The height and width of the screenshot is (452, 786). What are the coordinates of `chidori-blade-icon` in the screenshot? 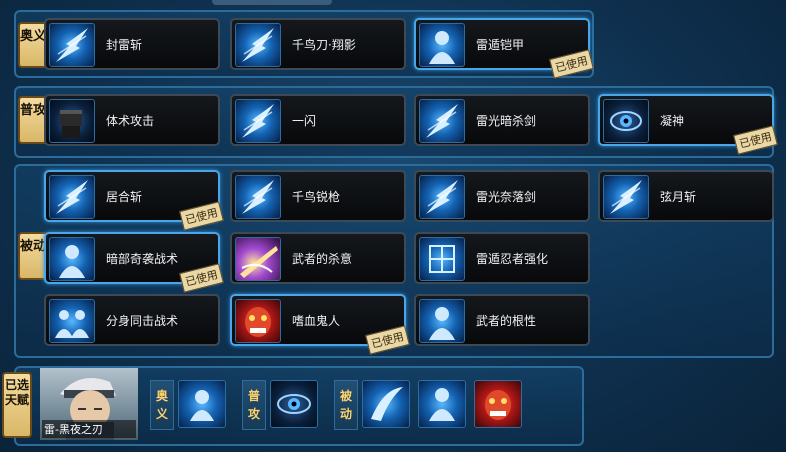 It's located at (258, 45).